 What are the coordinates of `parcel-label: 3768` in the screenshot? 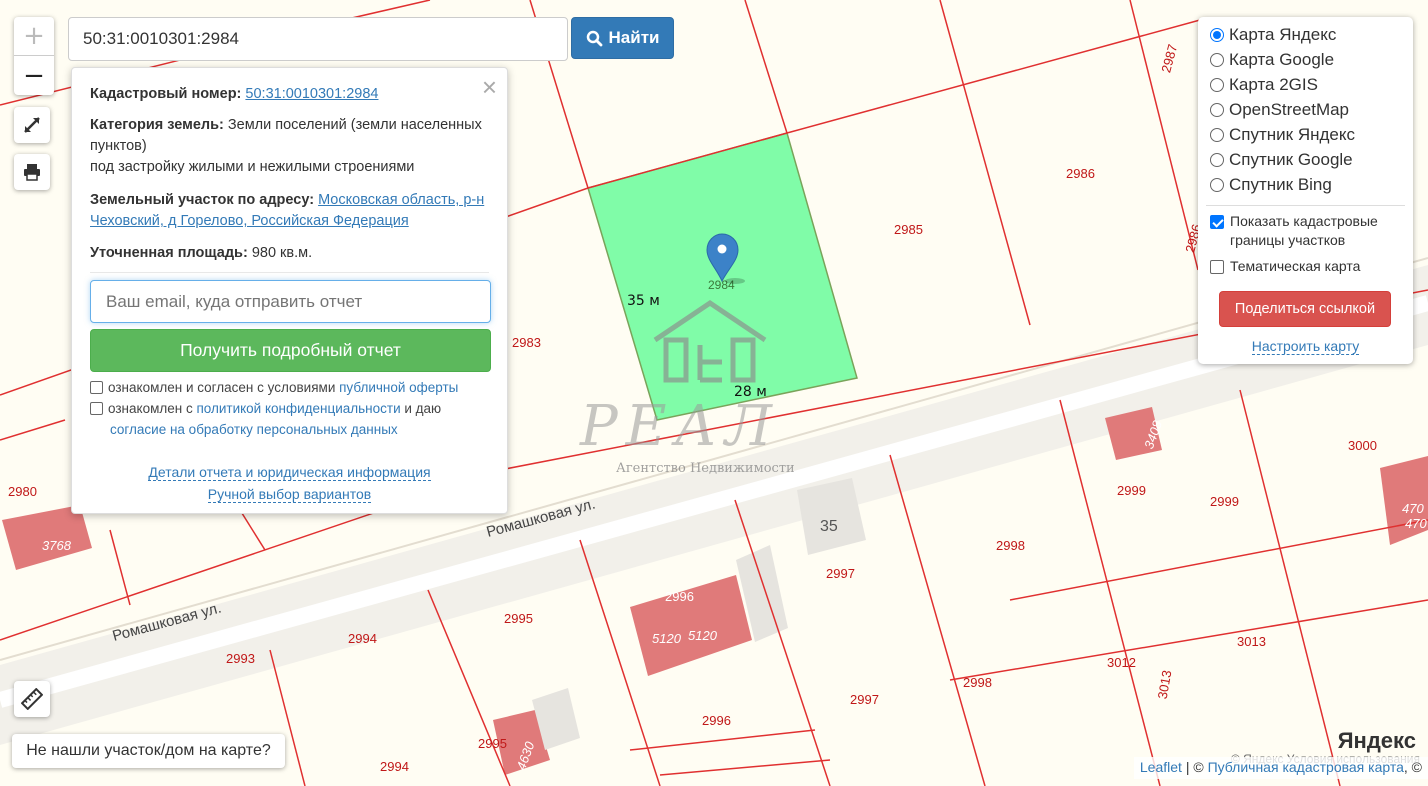 It's located at (57, 545).